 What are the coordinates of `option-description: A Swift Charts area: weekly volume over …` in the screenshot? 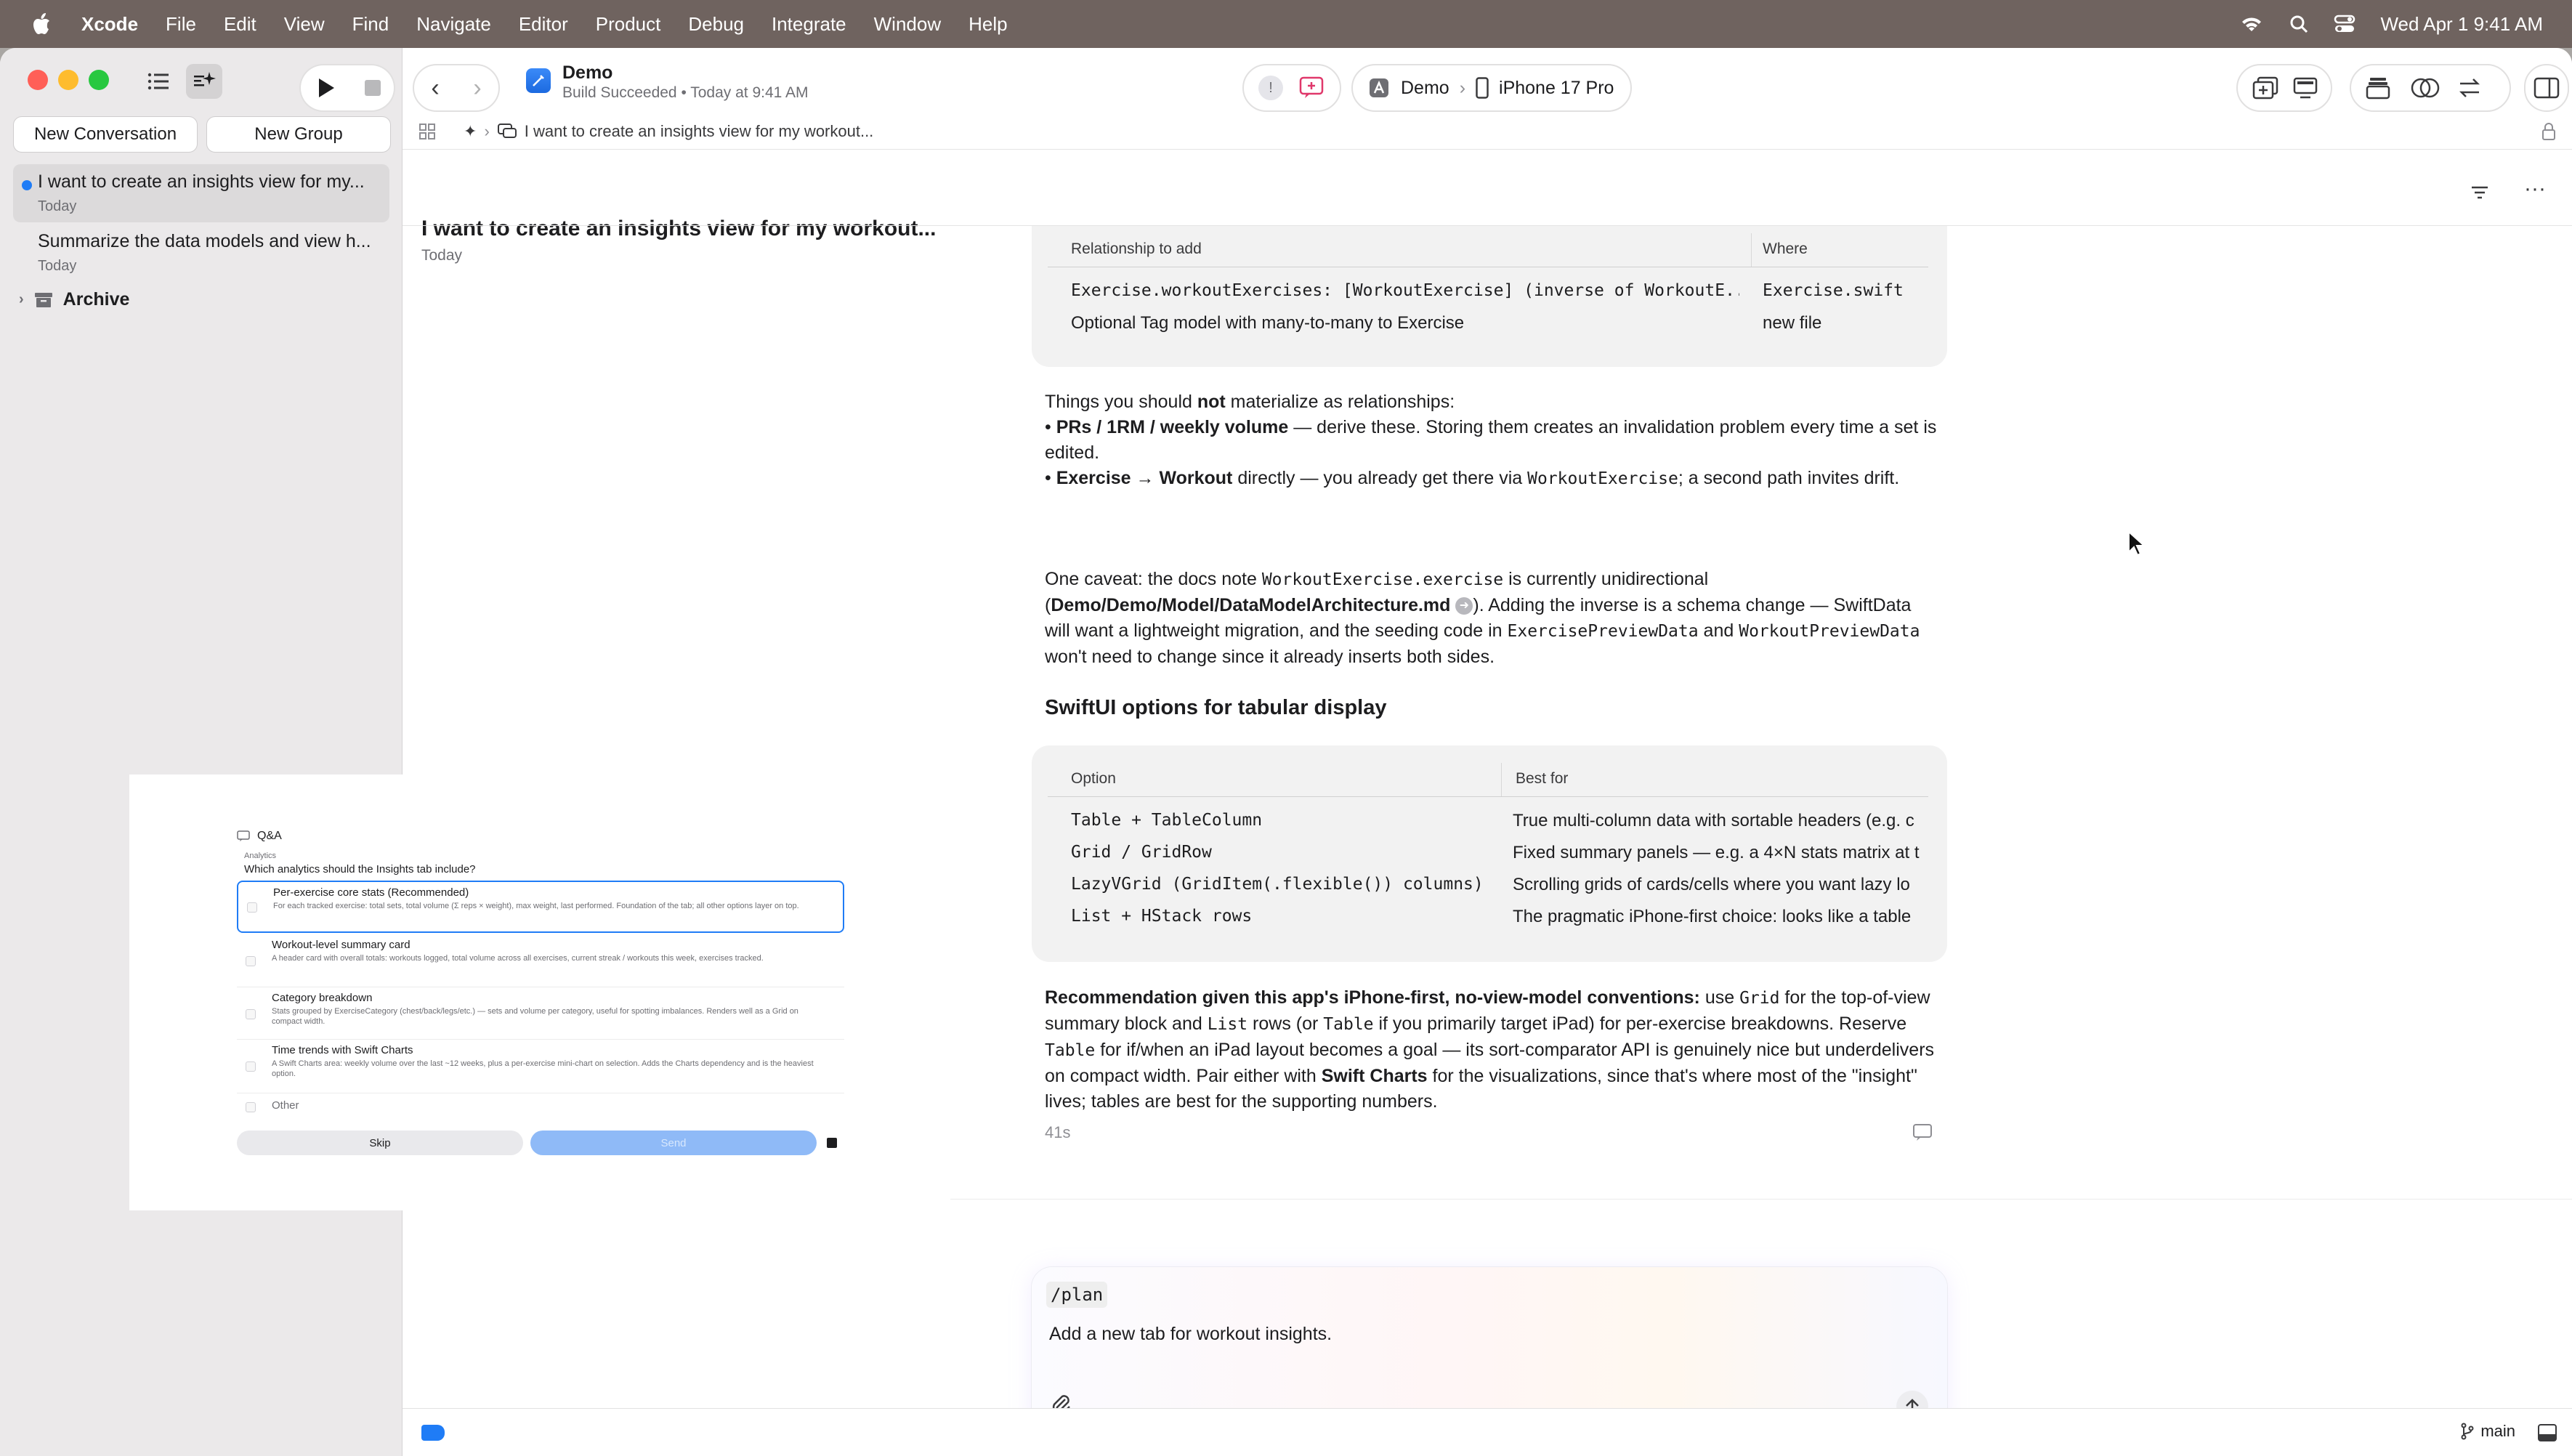 It's located at (543, 1068).